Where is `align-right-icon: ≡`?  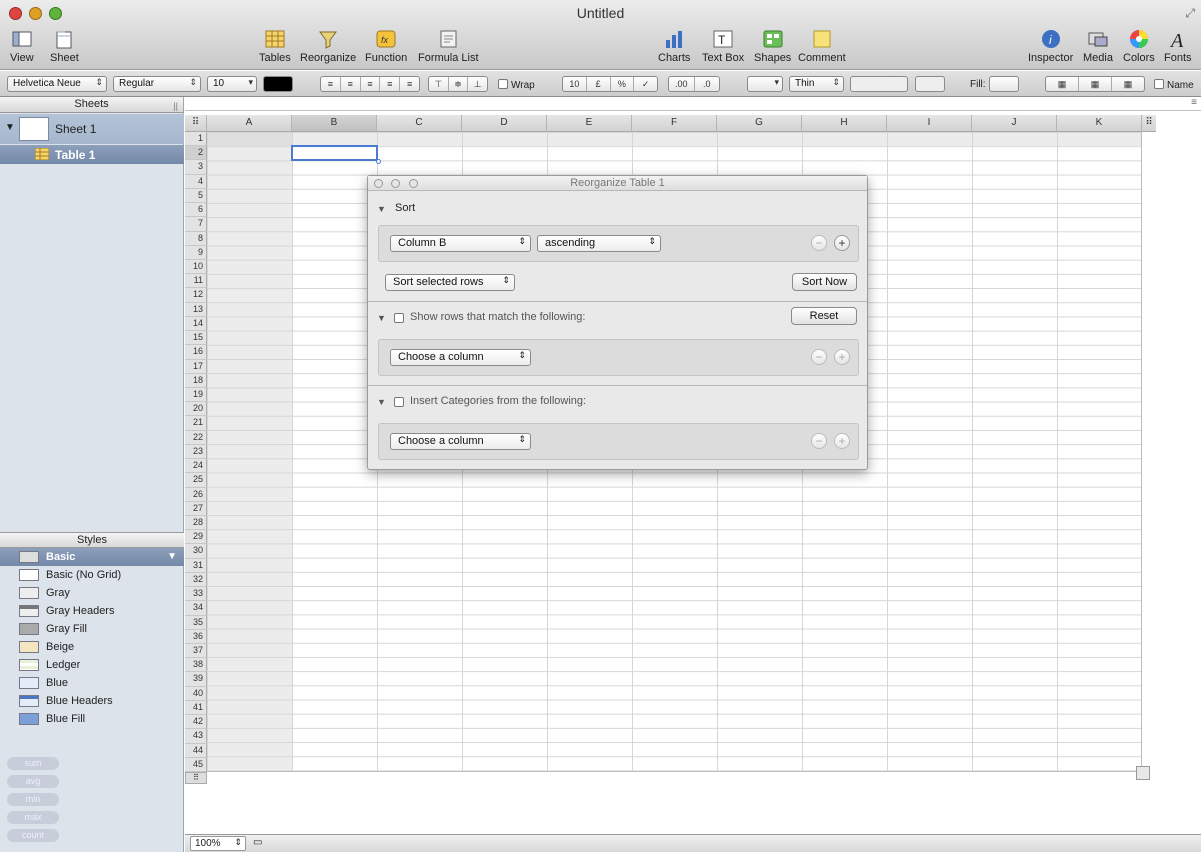
align-right-icon: ≡ is located at coordinates (371, 84).